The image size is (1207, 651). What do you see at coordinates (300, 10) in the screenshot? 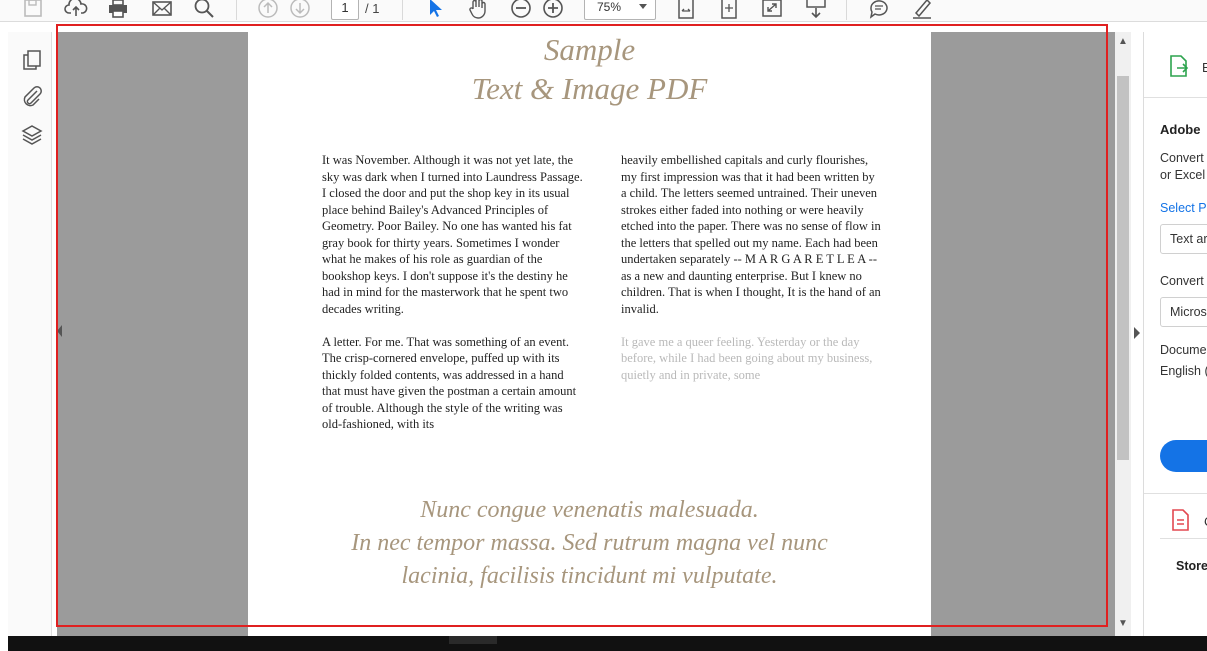
I see `next-page-icon` at bounding box center [300, 10].